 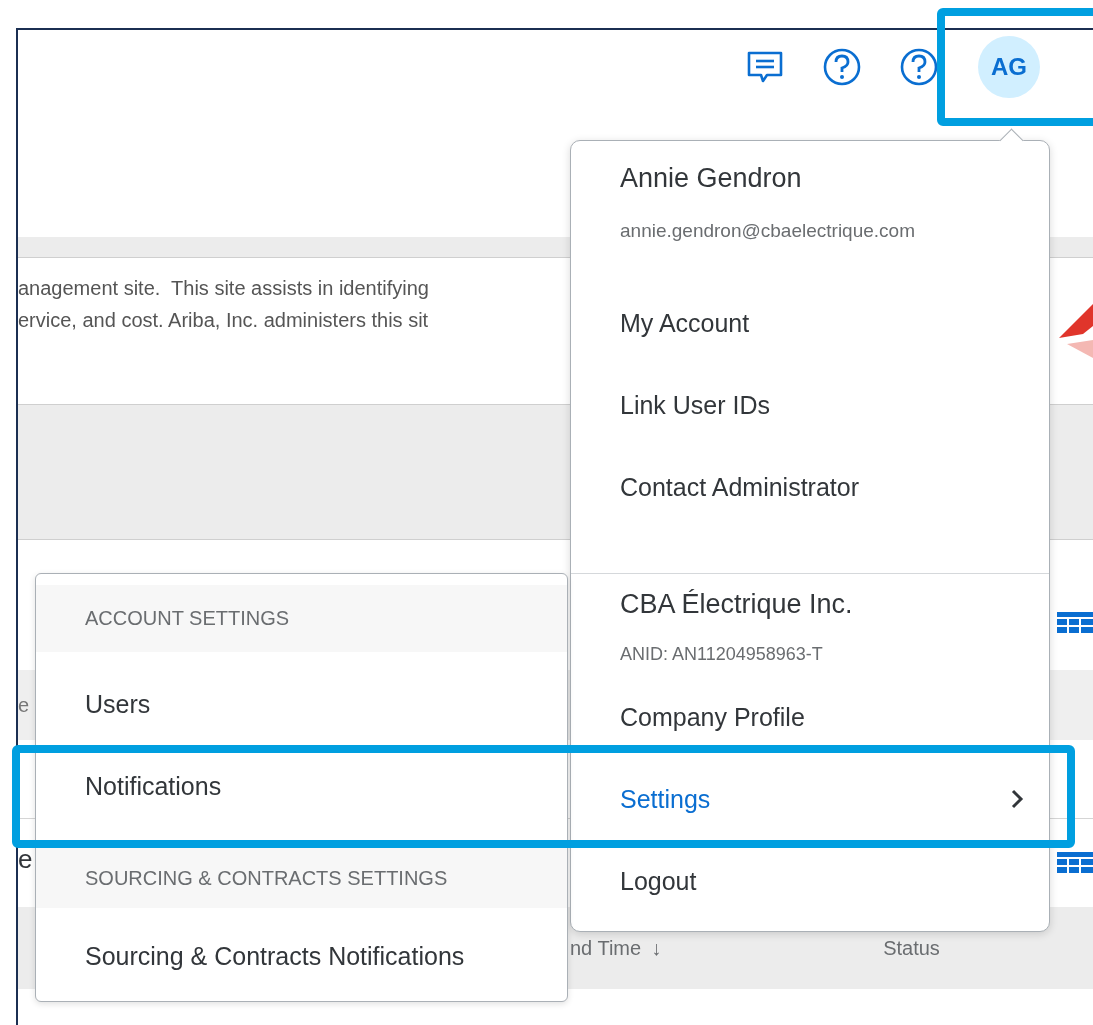 I want to click on intro-text-line: anagement site. This site assists in identifying, so click(x=223, y=288).